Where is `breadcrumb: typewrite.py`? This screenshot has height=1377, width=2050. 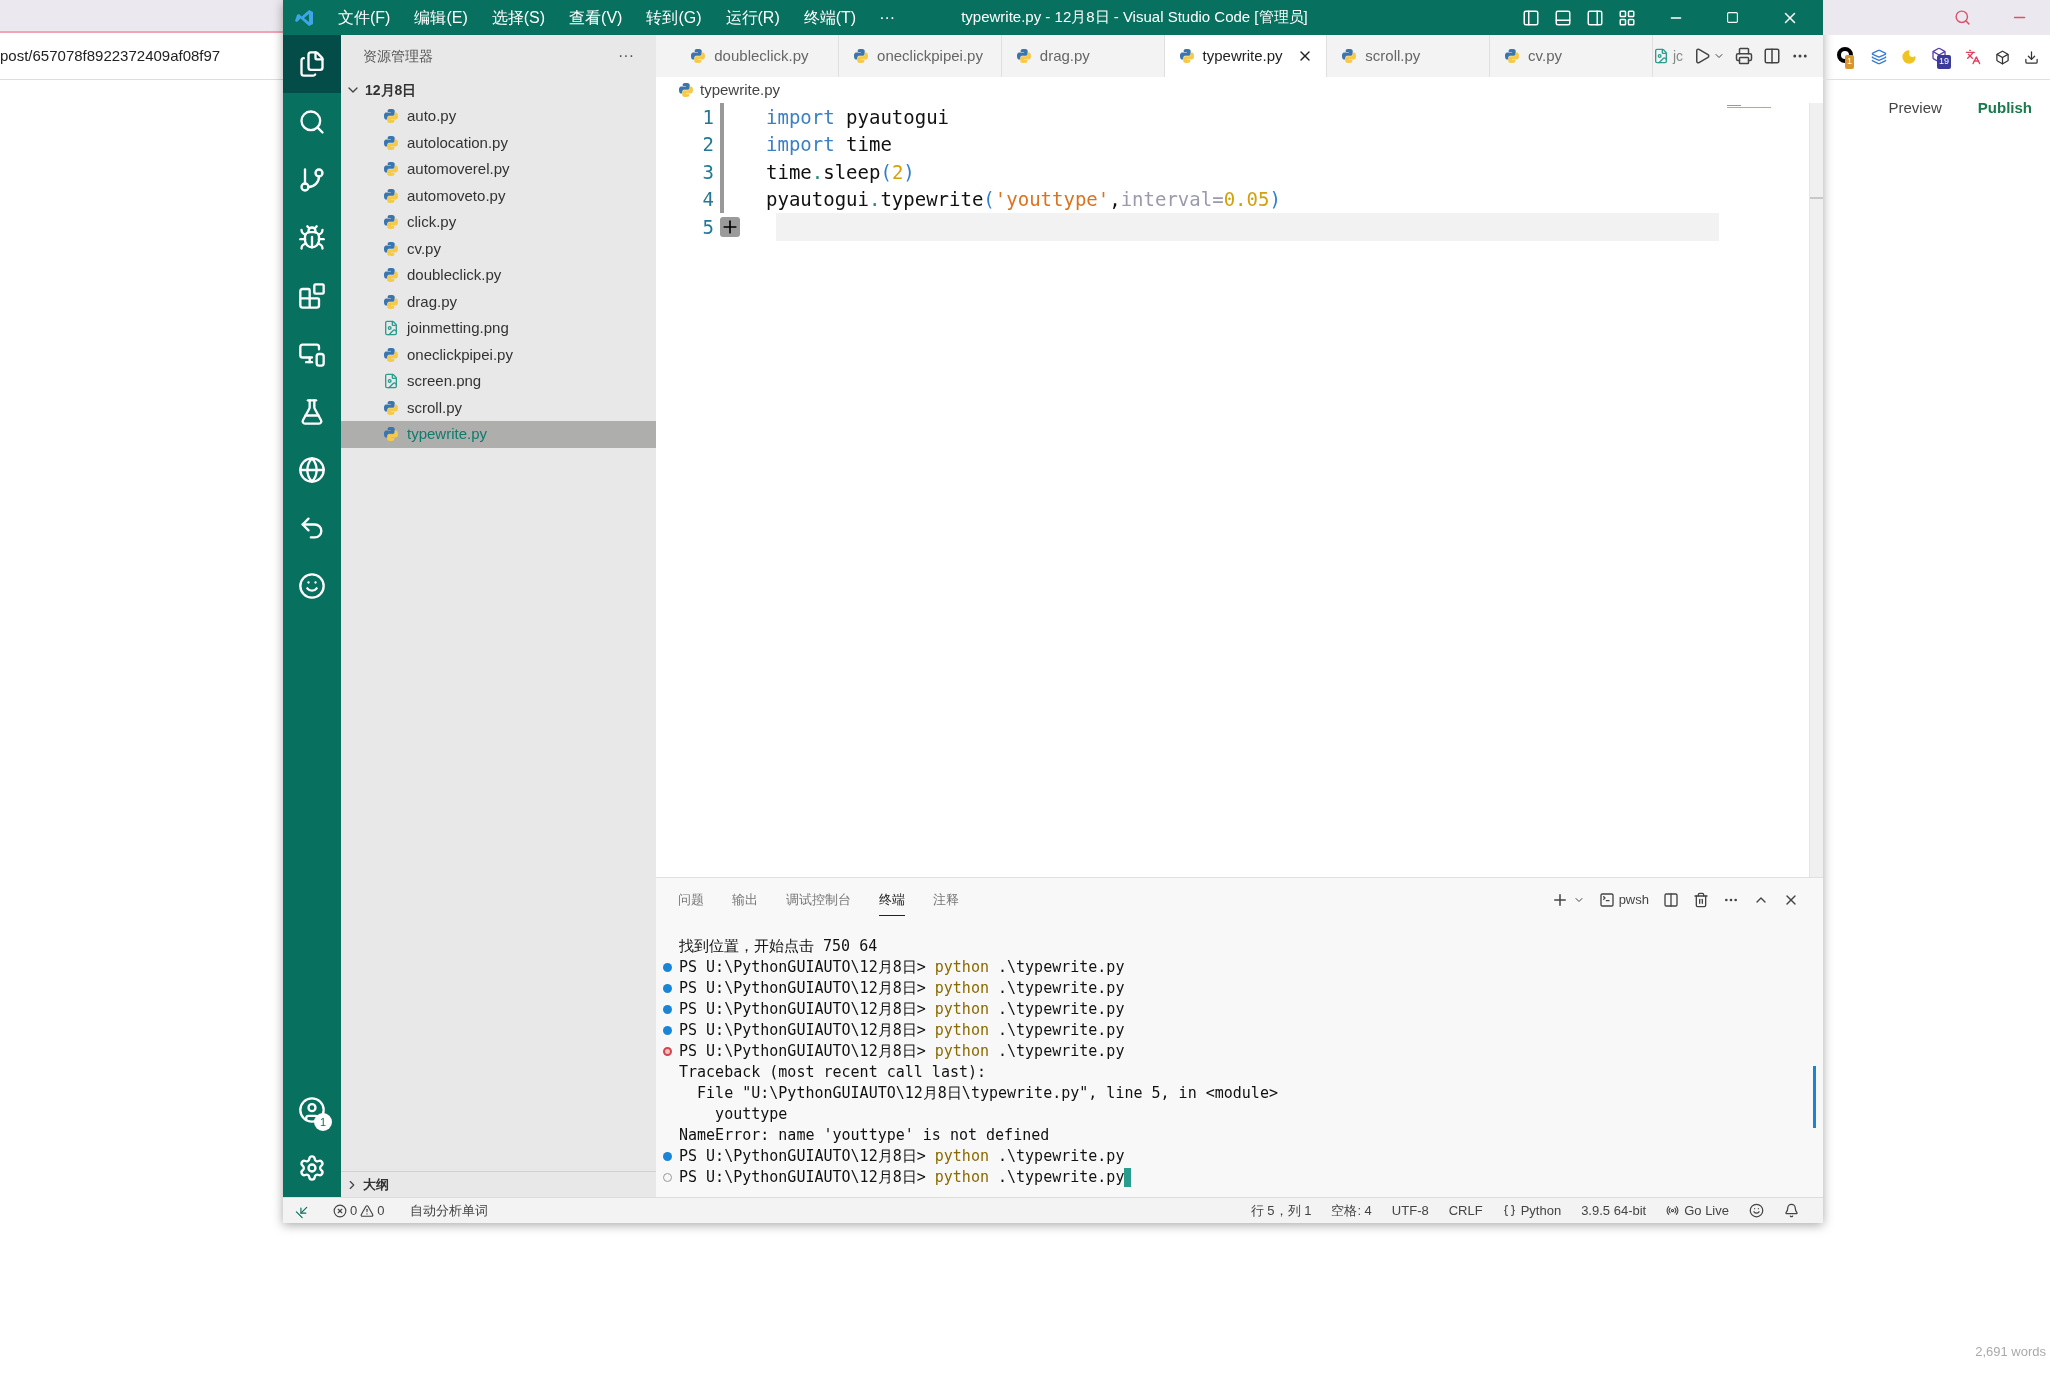
breadcrumb: typewrite.py is located at coordinates (740, 90).